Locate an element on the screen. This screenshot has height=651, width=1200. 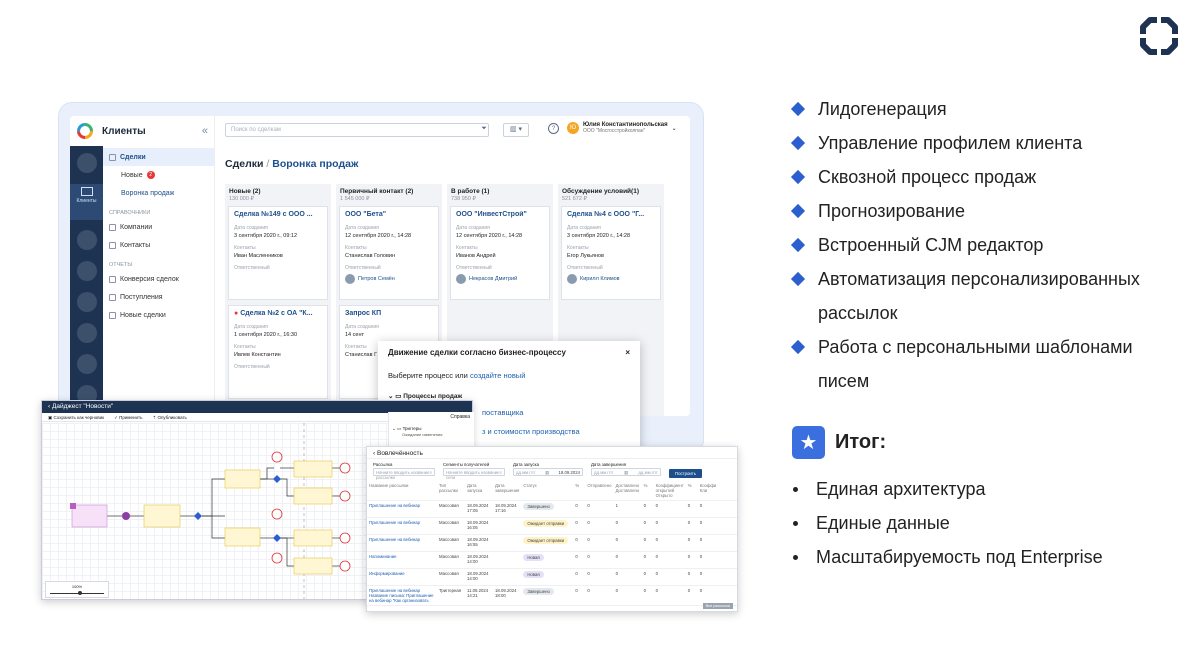
feature-item: Управление профилем клиента is located at coordinates (985, 143).